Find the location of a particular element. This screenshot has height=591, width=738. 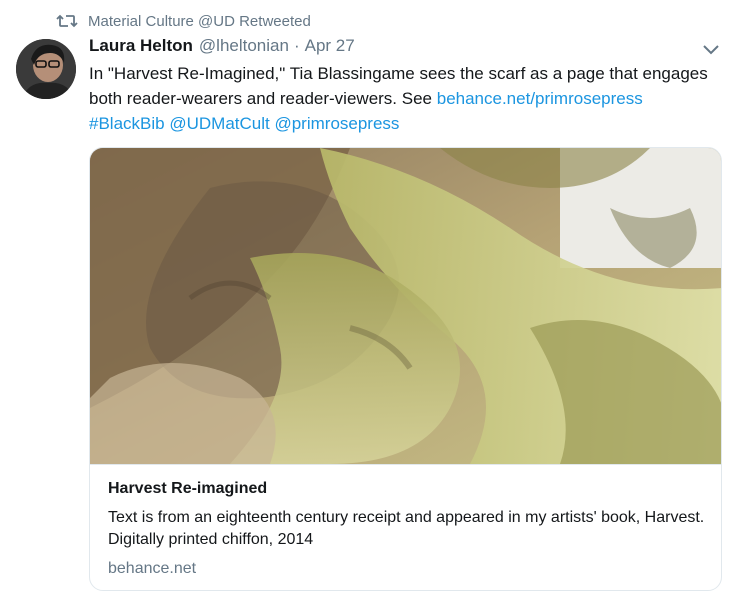

chevron-down-icon is located at coordinates (711, 49).